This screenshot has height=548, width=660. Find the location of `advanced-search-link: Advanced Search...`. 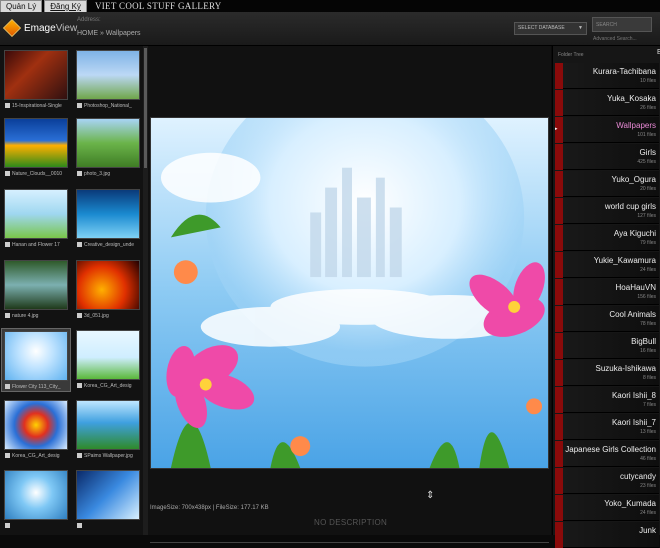

advanced-search-link: Advanced Search... is located at coordinates (615, 39).